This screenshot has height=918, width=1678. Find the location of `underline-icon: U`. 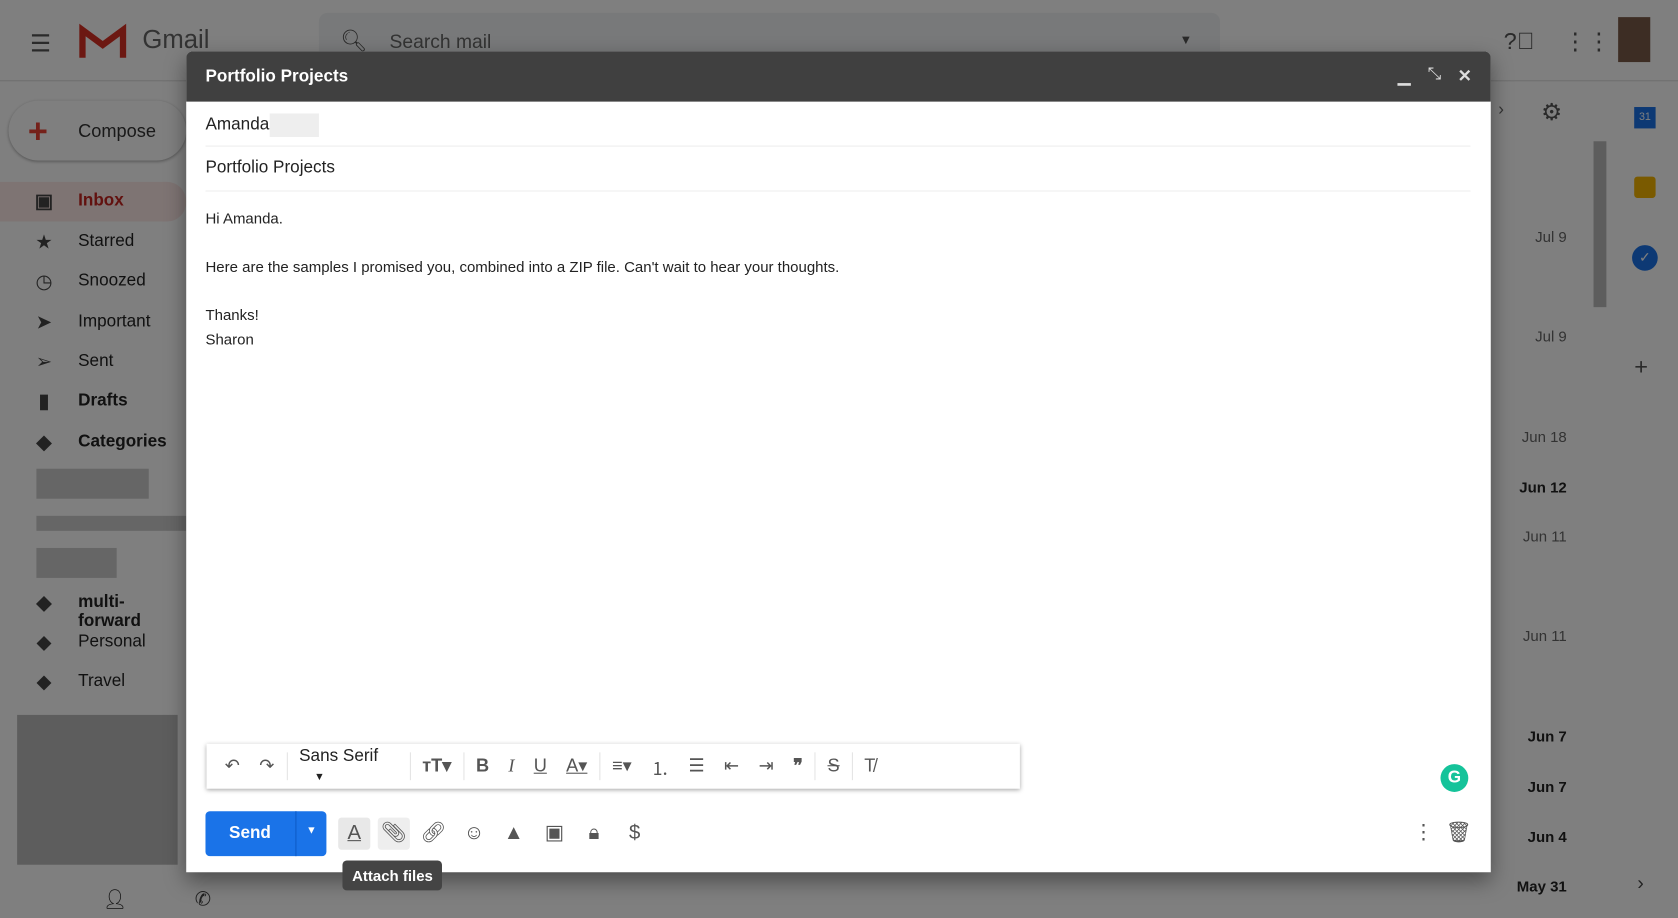

underline-icon: U is located at coordinates (540, 766).